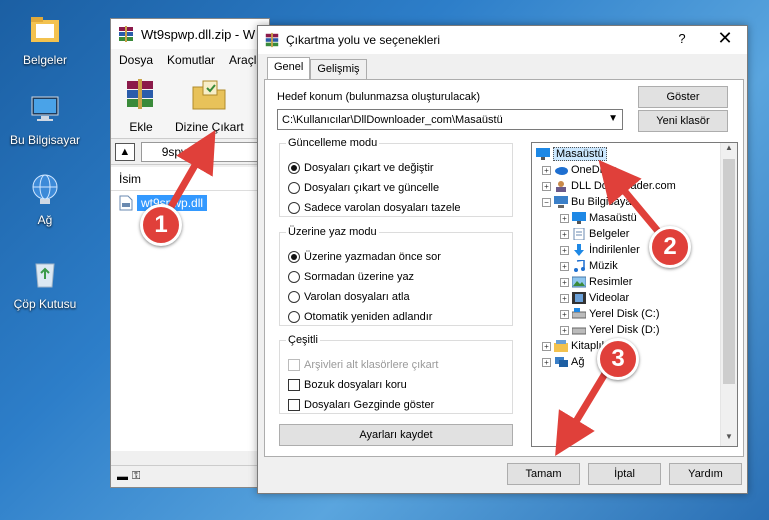  I want to click on desktop-icon-documents: Belgeler, so click(45, 39).